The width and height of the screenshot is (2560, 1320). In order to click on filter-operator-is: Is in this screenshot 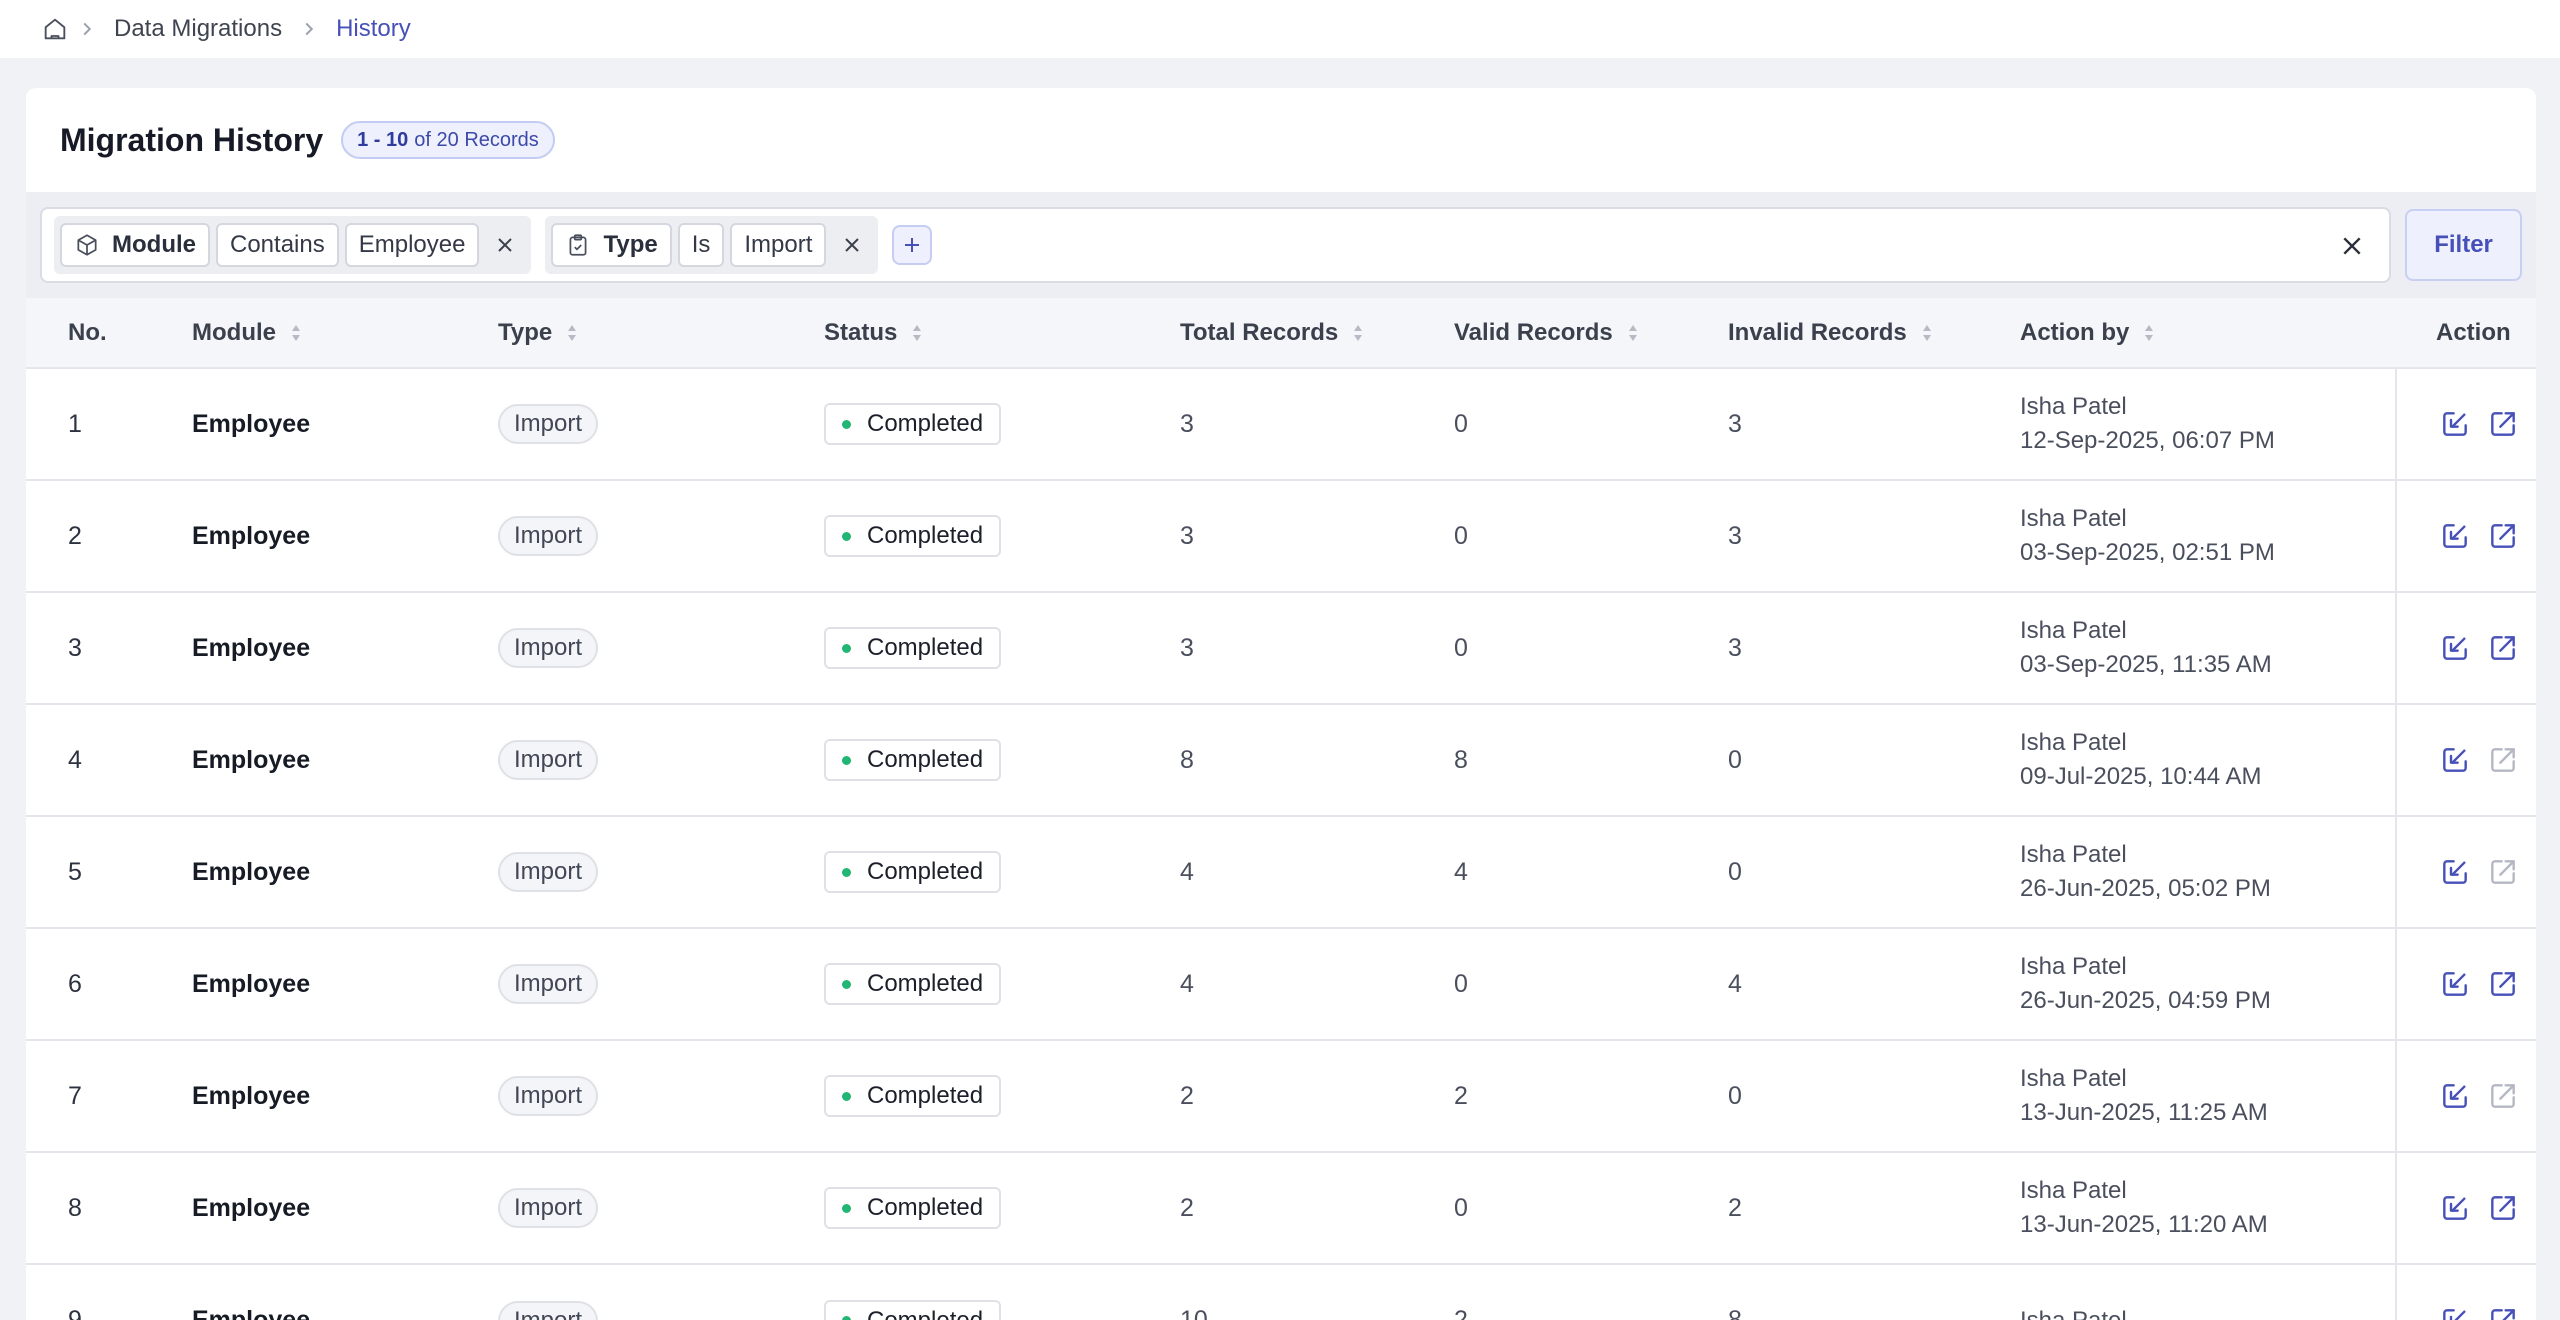, I will do `click(701, 245)`.